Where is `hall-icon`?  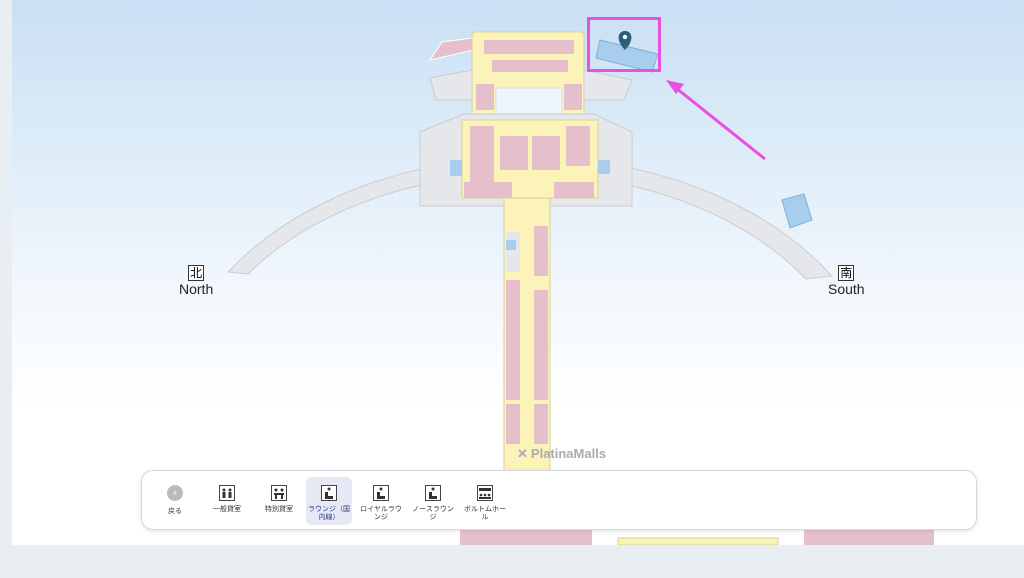
hall-icon is located at coordinates (485, 493).